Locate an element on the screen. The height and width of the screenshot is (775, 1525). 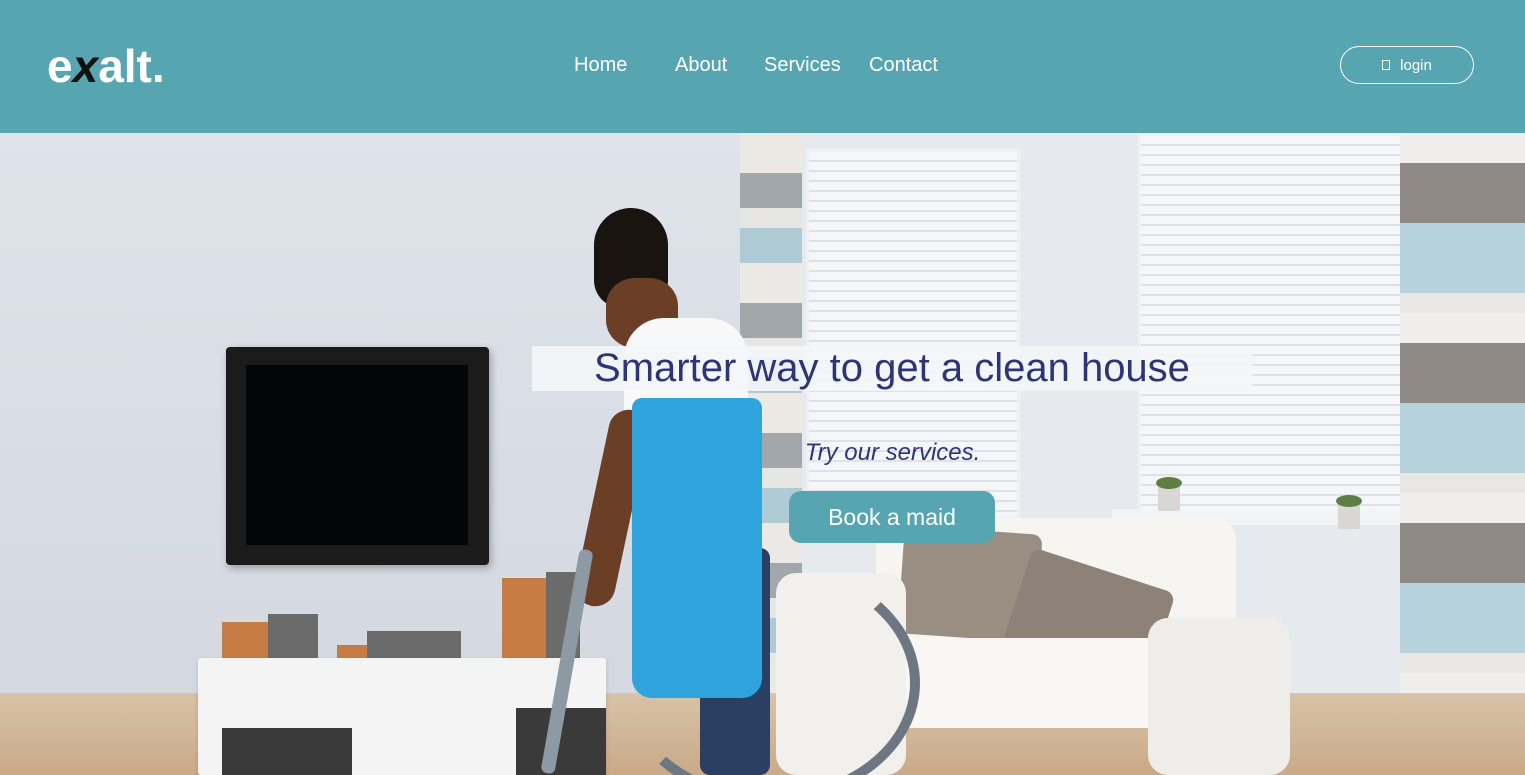
cleaning-woman is located at coordinates (700, 491).